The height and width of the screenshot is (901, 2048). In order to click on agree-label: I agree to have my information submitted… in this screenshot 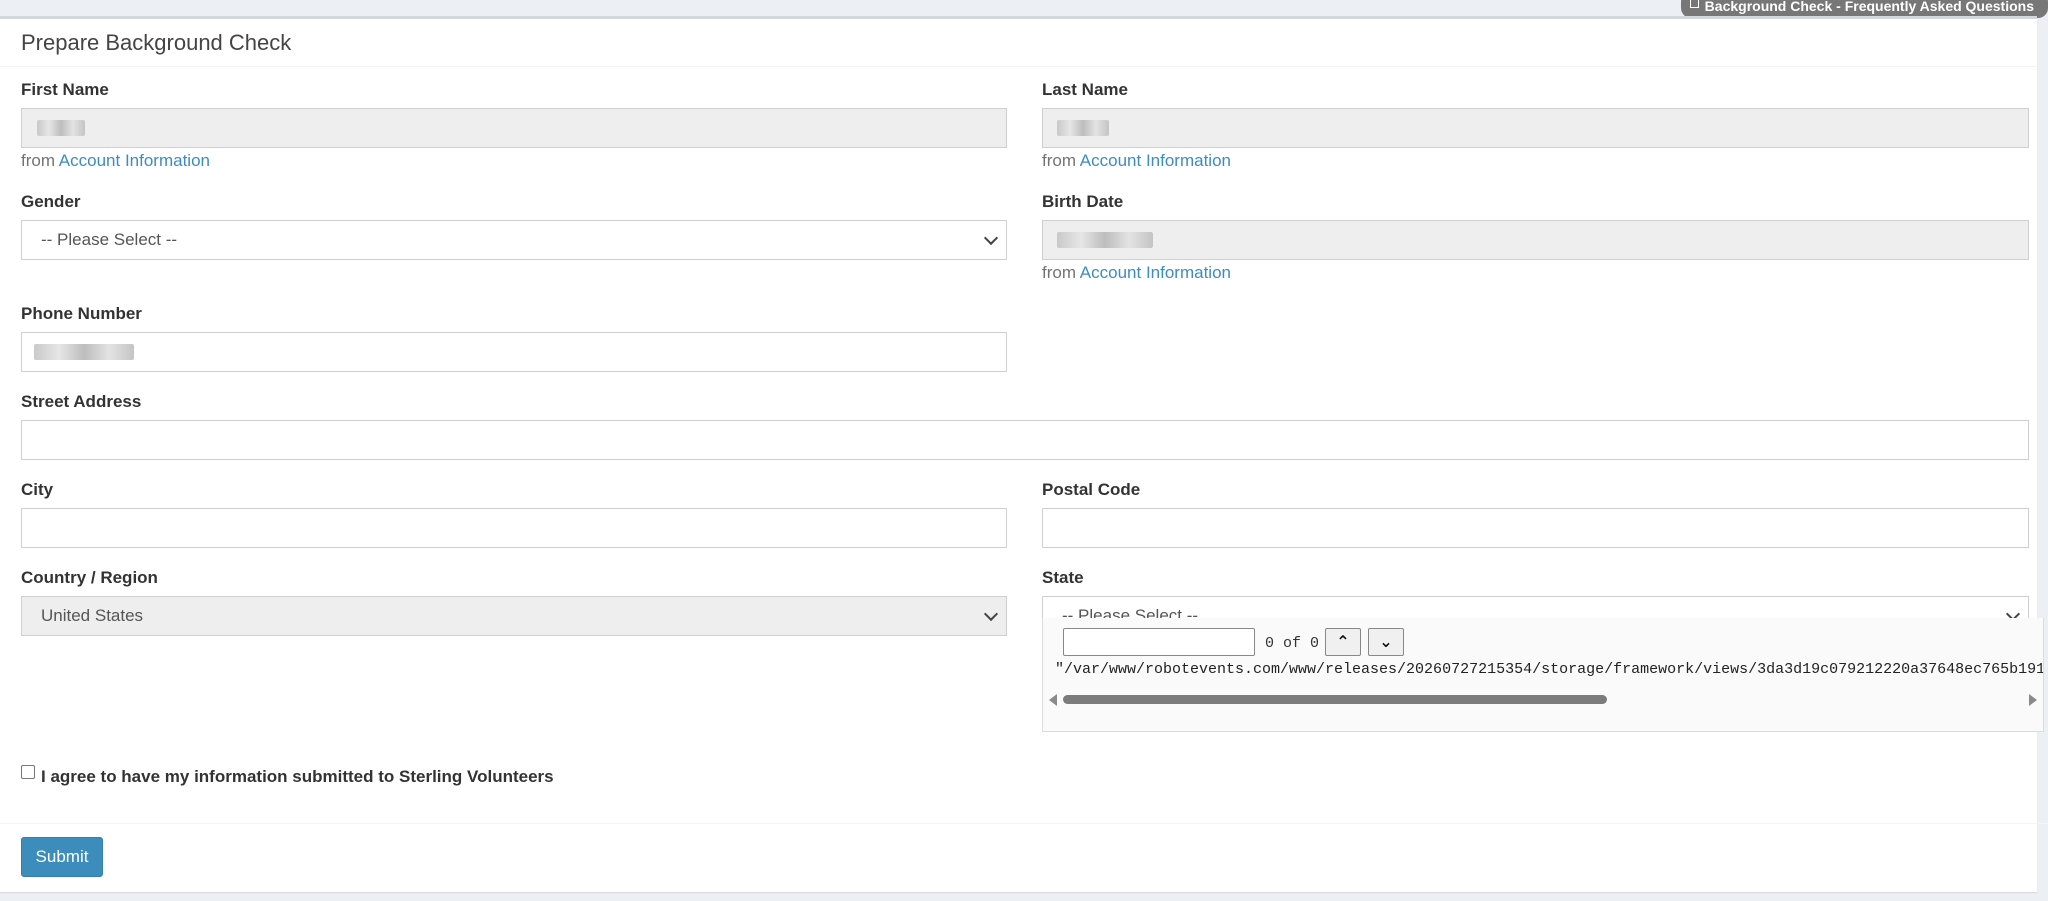, I will do `click(297, 776)`.